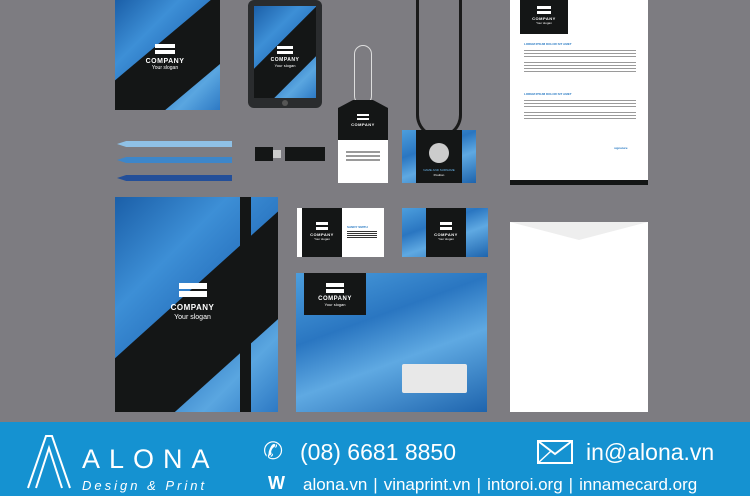  Describe the element at coordinates (427, 485) in the screenshot. I see `website-link: vinaprint.vn` at that location.